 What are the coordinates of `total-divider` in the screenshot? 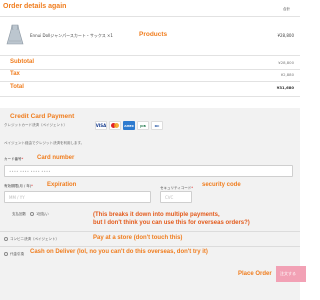 It's located at (150, 96).